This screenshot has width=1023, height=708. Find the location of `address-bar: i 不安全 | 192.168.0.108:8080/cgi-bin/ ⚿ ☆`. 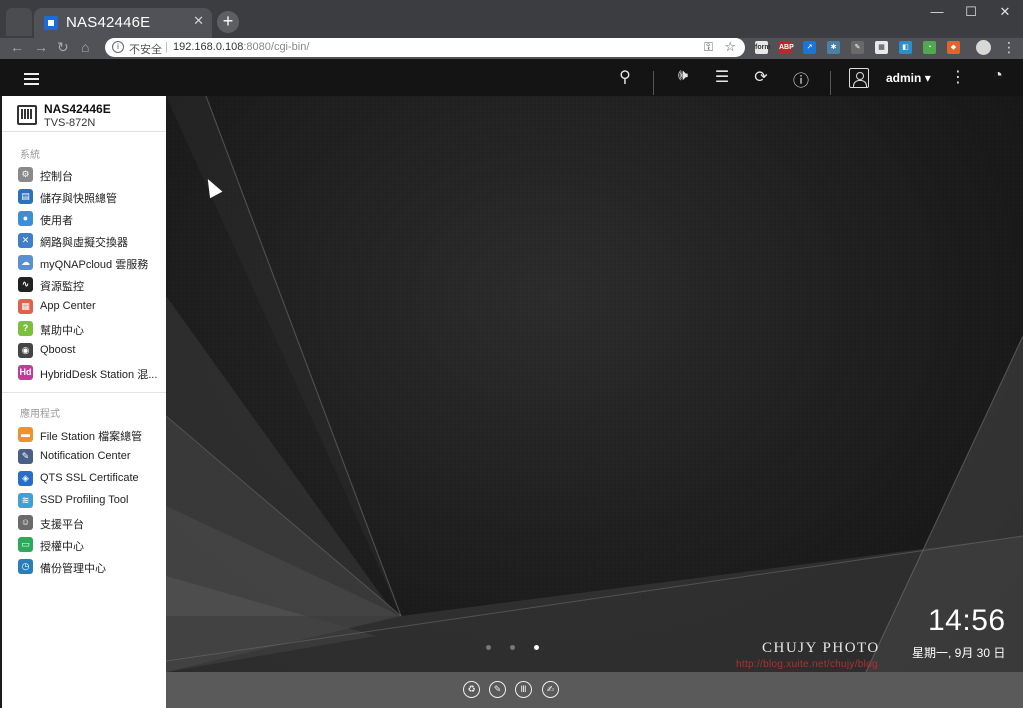

address-bar: i 不安全 | 192.168.0.108:8080/cgi-bin/ ⚿ ☆ is located at coordinates (425, 47).